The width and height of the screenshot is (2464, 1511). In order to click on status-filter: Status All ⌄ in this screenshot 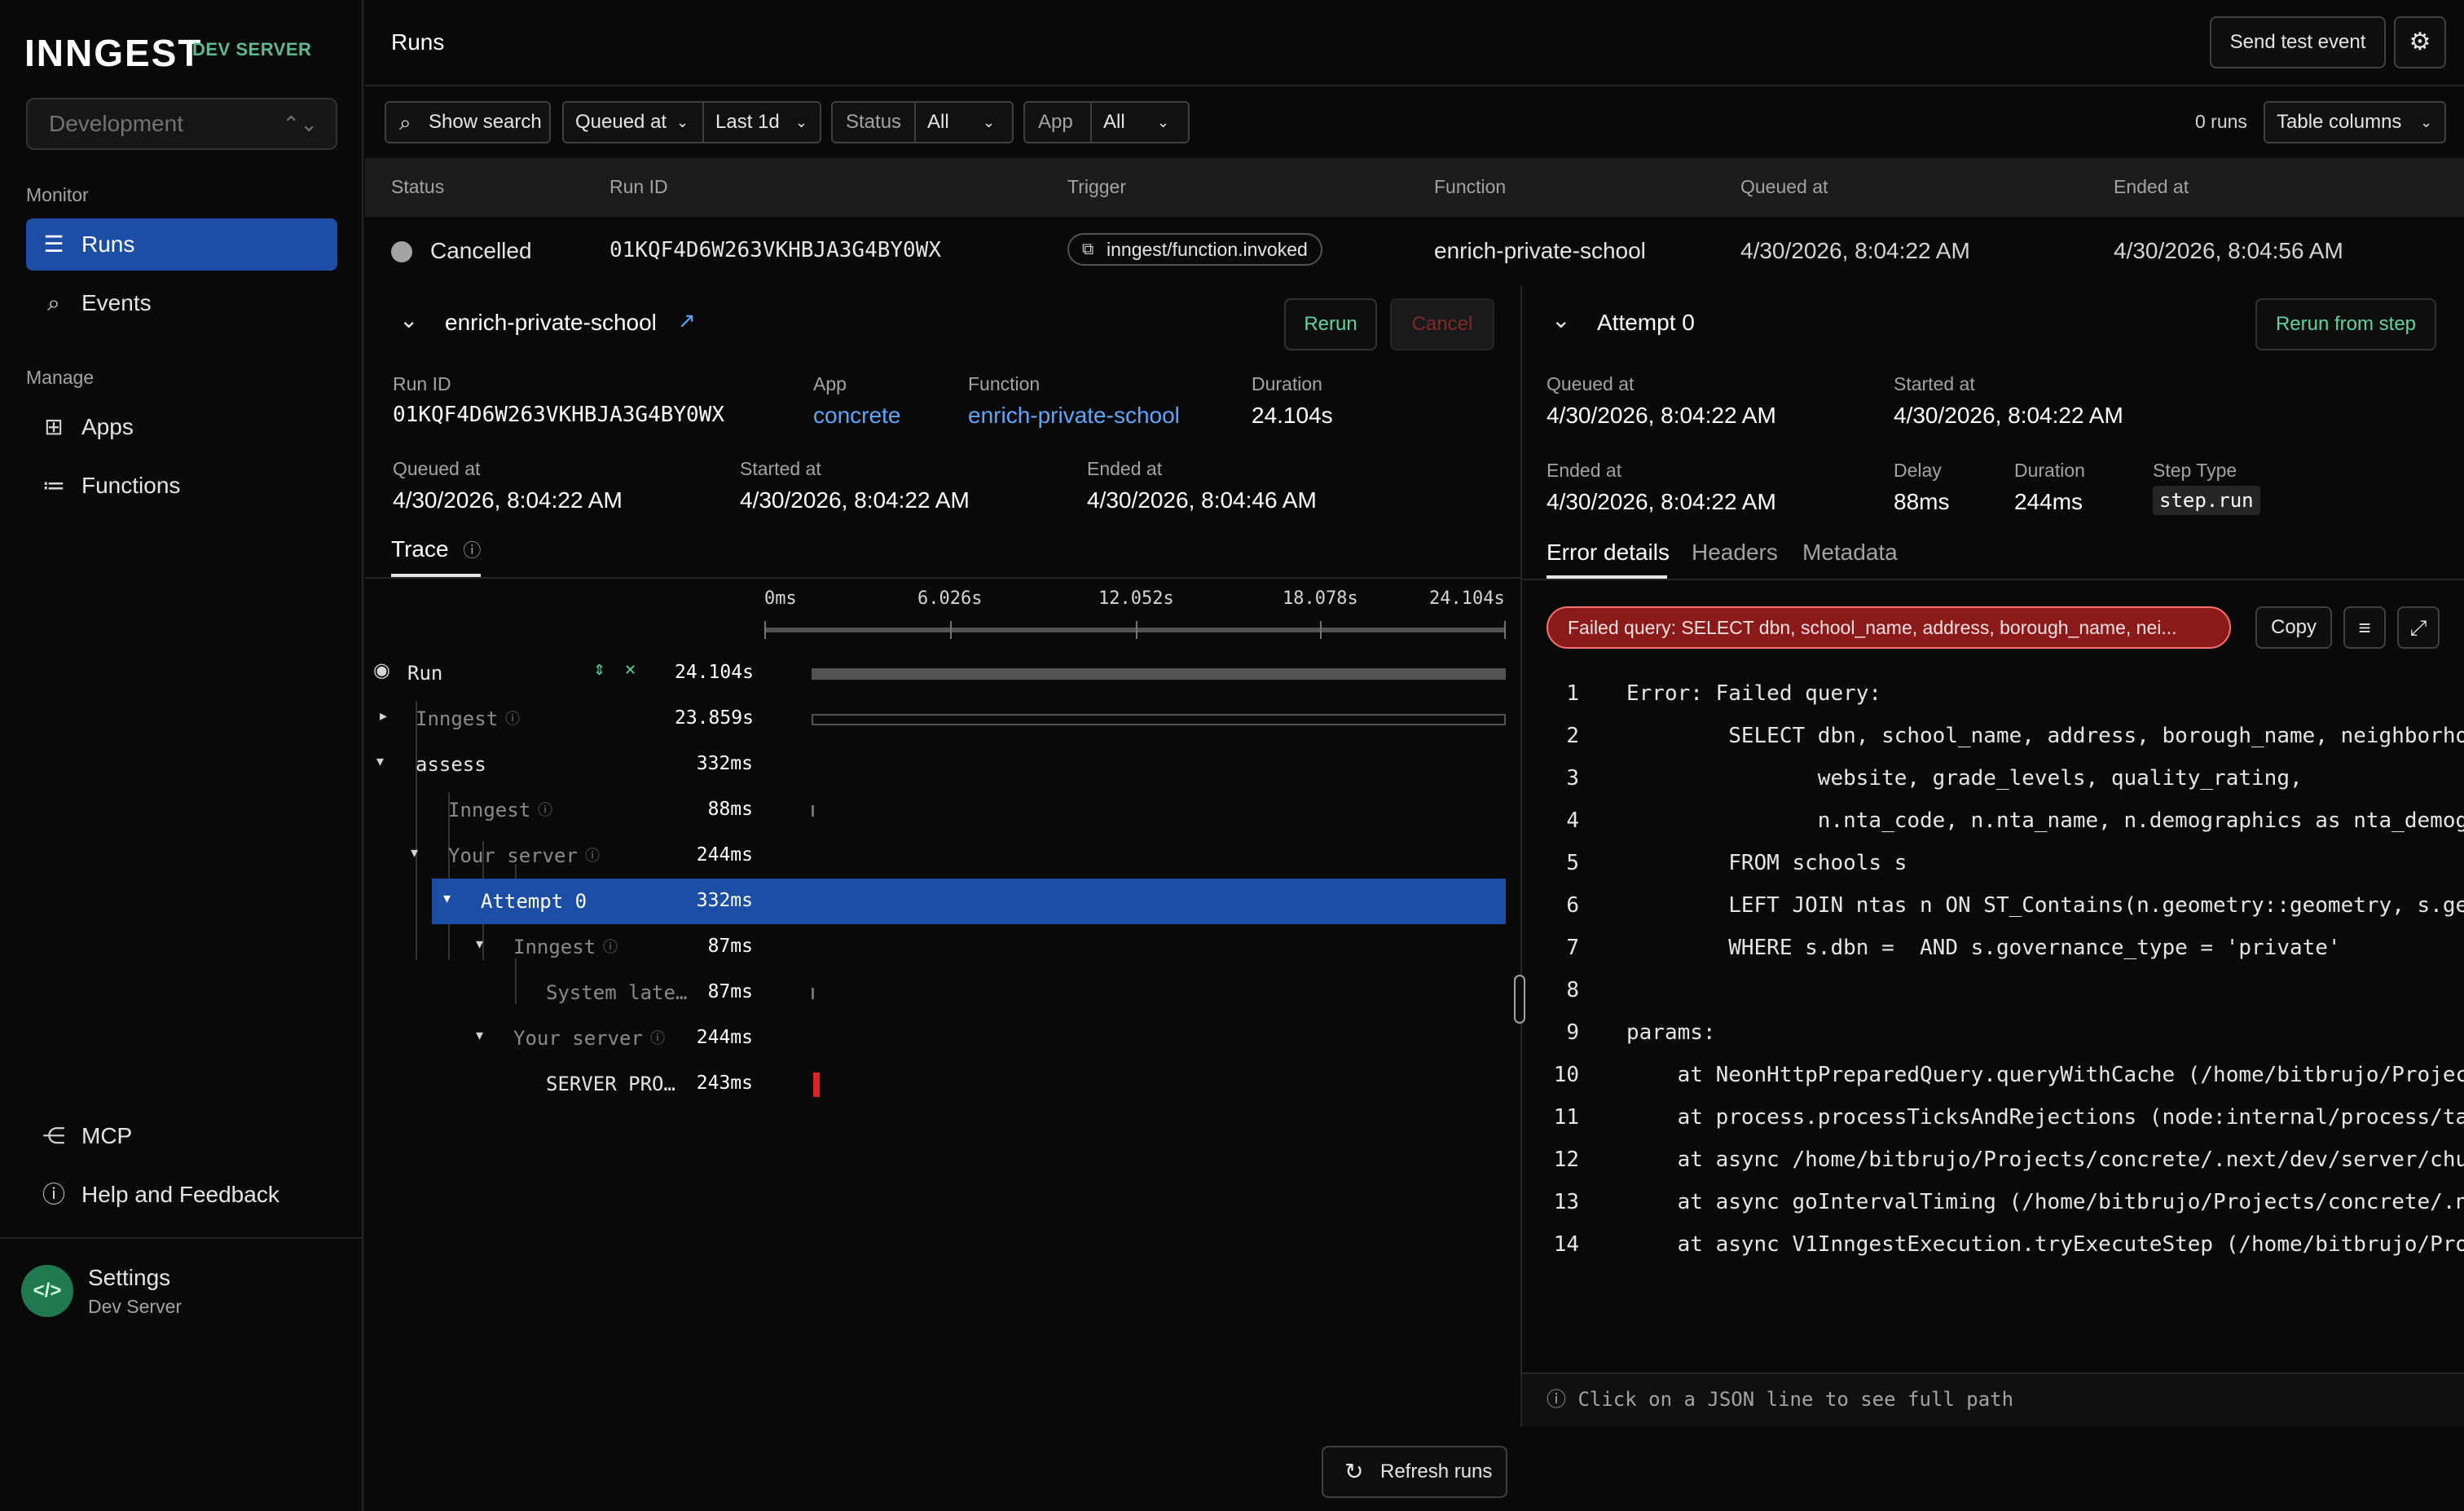, I will do `click(922, 122)`.